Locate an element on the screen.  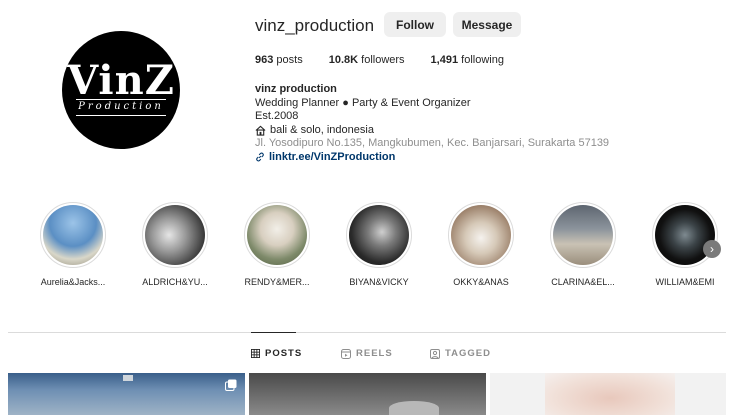
posts-stat: 963 posts is located at coordinates (279, 60).